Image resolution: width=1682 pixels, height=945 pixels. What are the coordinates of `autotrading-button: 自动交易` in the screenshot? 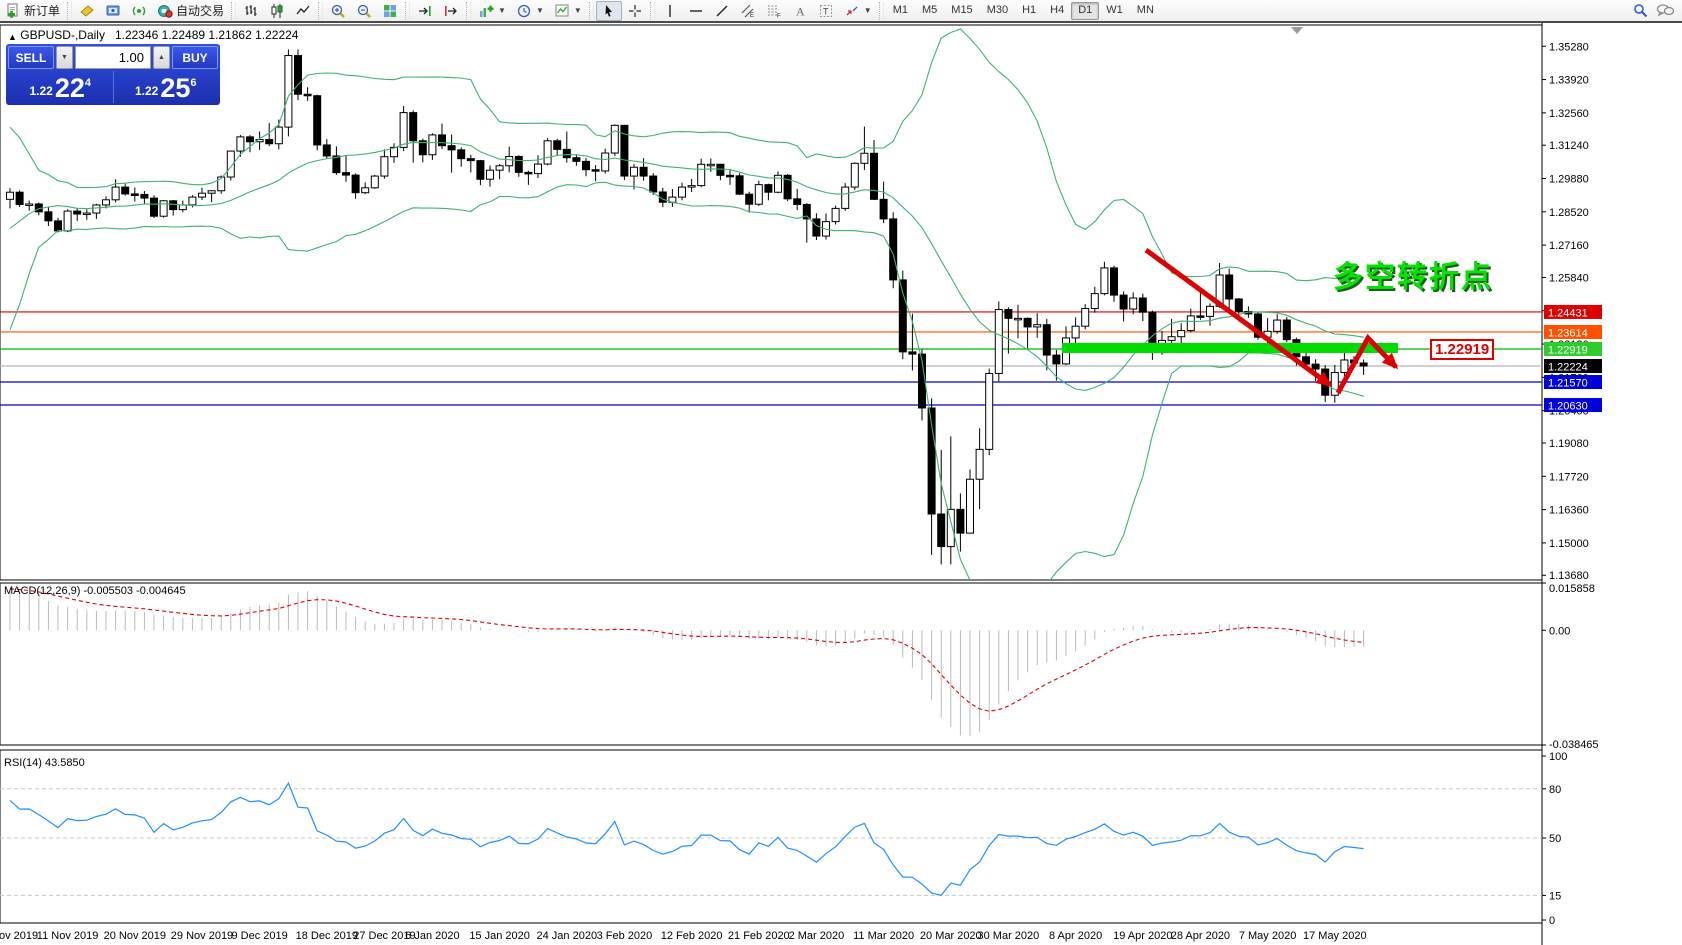 It's located at (190, 11).